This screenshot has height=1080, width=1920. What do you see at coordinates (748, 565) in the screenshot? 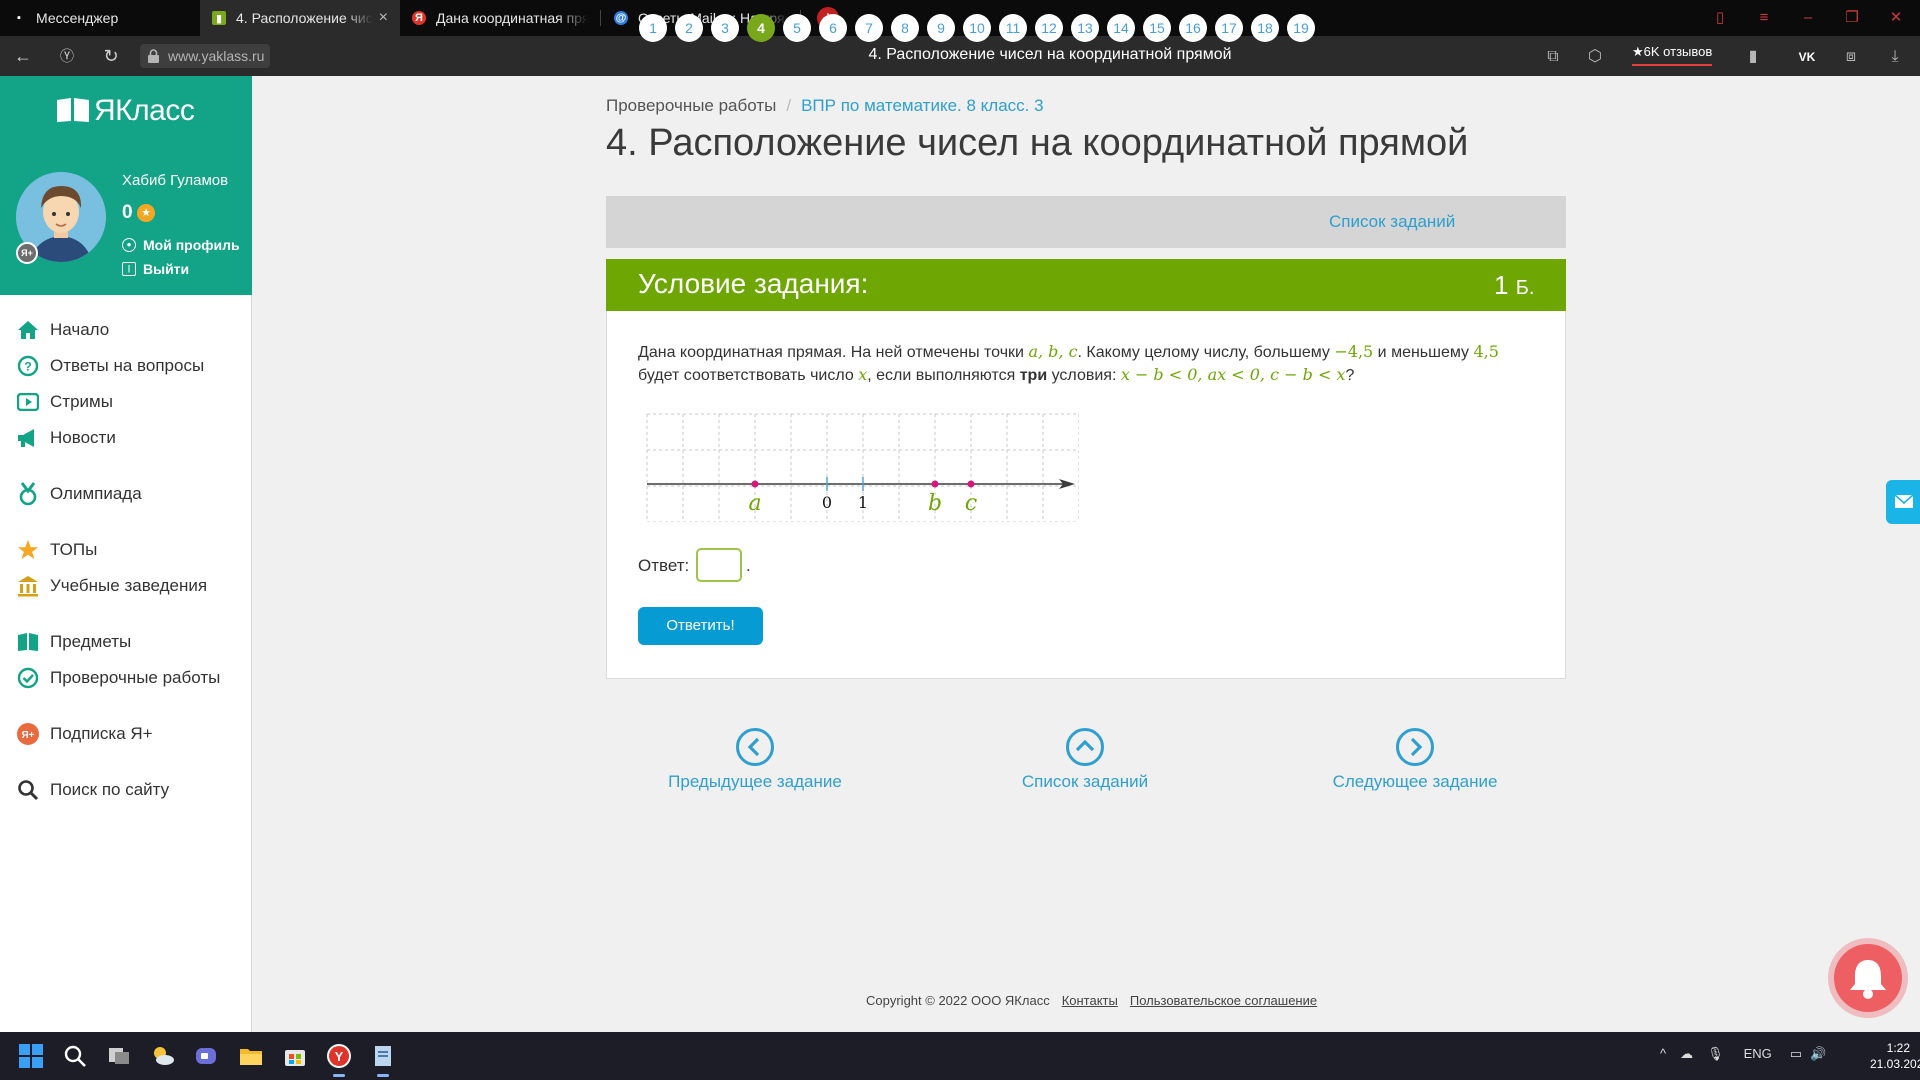
I see `answer-suffix: .` at bounding box center [748, 565].